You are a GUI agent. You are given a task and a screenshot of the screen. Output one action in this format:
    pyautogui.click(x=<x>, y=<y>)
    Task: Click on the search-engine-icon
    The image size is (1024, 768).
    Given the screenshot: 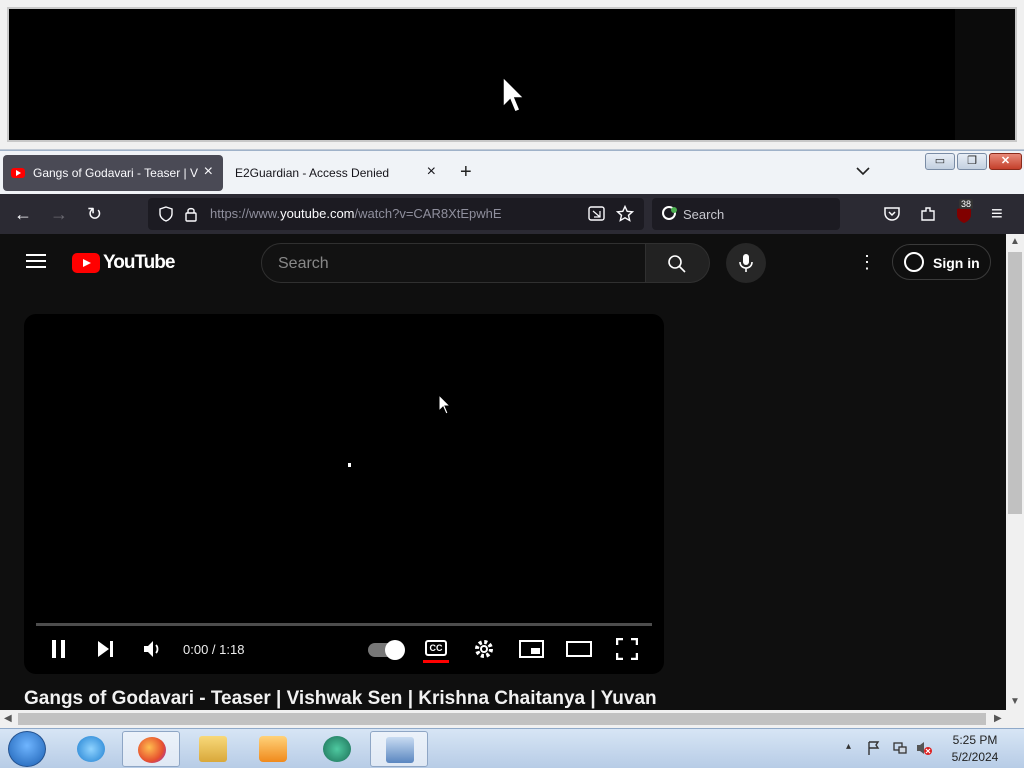 What is the action you would take?
    pyautogui.click(x=669, y=213)
    